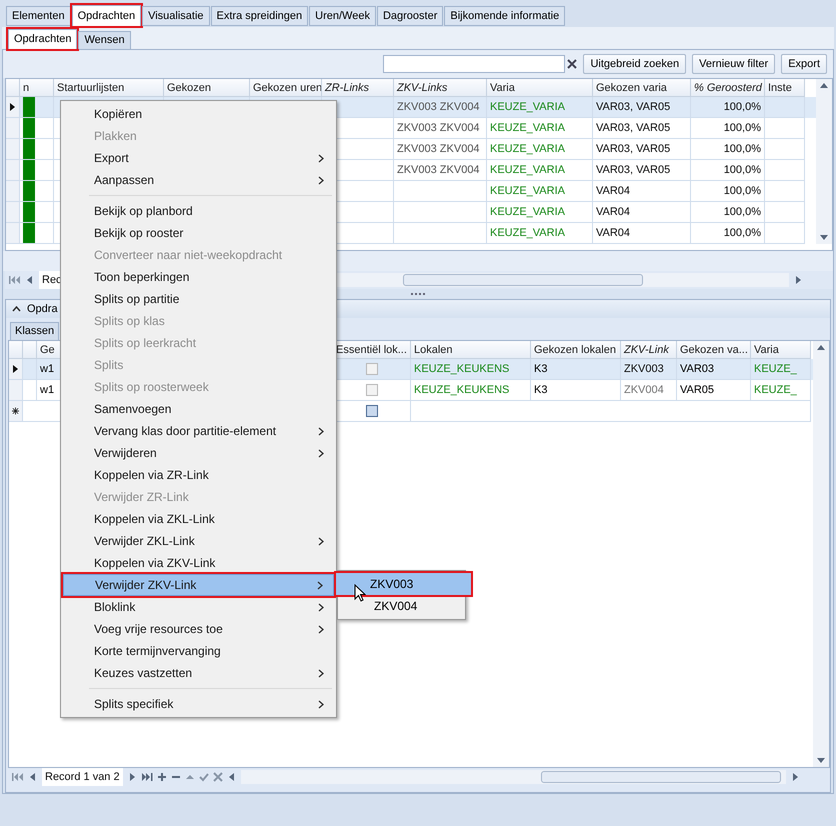 The width and height of the screenshot is (836, 826). Describe the element at coordinates (697, 369) in the screenshot. I see `table-cell: VAR03` at that location.